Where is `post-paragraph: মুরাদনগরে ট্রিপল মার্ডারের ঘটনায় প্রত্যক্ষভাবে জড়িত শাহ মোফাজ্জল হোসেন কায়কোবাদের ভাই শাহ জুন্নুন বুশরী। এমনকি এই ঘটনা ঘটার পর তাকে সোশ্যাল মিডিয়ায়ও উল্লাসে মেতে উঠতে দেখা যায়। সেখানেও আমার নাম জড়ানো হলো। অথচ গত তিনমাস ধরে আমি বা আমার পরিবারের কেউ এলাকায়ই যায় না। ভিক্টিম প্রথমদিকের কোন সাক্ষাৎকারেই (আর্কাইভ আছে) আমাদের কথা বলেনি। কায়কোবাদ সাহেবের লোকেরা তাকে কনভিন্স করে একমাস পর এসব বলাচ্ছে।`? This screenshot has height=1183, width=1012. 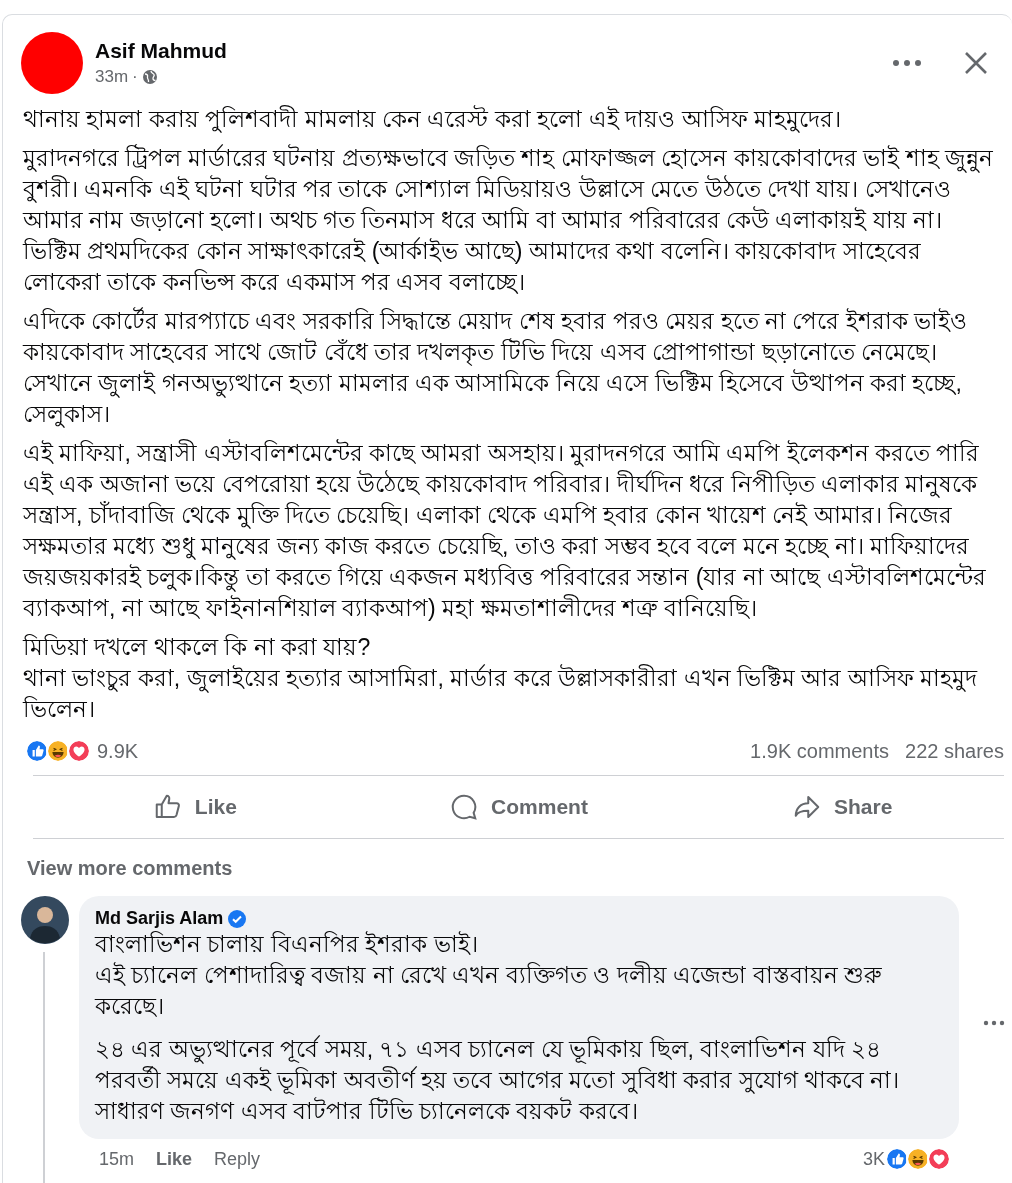
post-paragraph: মুরাদনগরে ট্রিপল মার্ডারের ঘটনায় প্রত্যক্ষভাবে জড়িত শাহ মোফাজ্জল হোসেন কায়কোবাদের ভাই শাহ জুন্নুন বুশরী। এমনকি এই ঘটনা ঘটার পর তাকে সোশ্যাল মিডিয়ায়ও উল্লাসে মেতে উঠতে দেখা যায়। সেখানেও আমার নাম জড়ানো হলো। অথচ গত তিনমাস ধরে আমি বা আমার পরিবারের কেউ এলাকায়ই যায় না। ভিক্টিম প্রথমদিকের কোন সাক্ষাৎকারেই (আর্কাইভ আছে) আমাদের কথা বলেনি। কায়কোবাদ সাহেবের লোকেরা তাকে কনভিন্স করে একমাস পর এসব বলাচ্ছে। is located at coordinates (508, 220).